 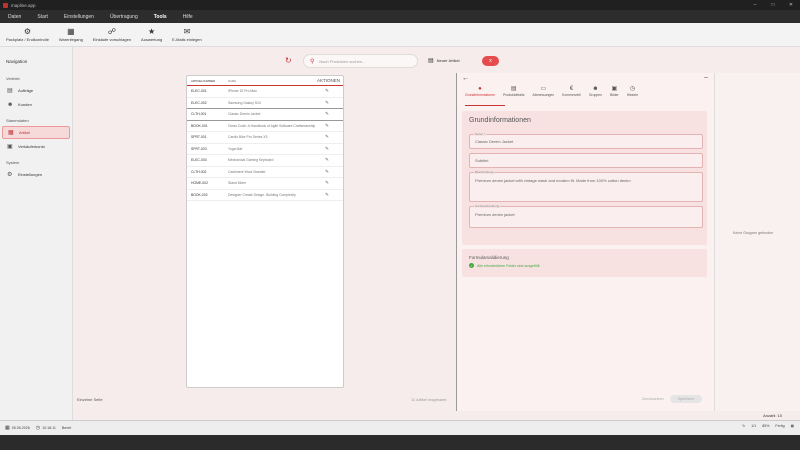 What do you see at coordinates (79, 17) in the screenshot?
I see `menu-einstellungen: Einstellungen` at bounding box center [79, 17].